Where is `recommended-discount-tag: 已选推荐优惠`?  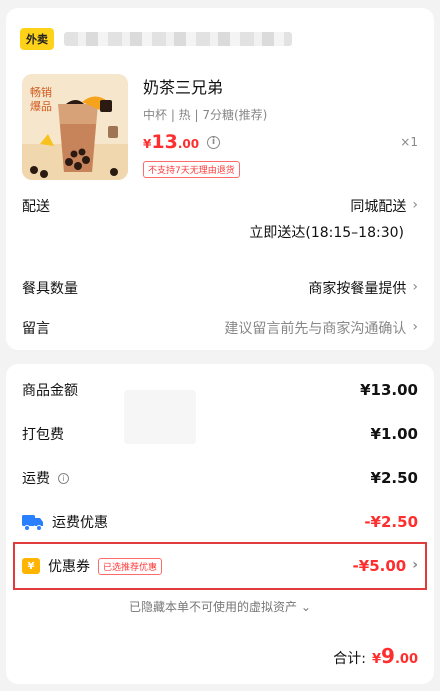 recommended-discount-tag: 已选推荐优惠 is located at coordinates (130, 566).